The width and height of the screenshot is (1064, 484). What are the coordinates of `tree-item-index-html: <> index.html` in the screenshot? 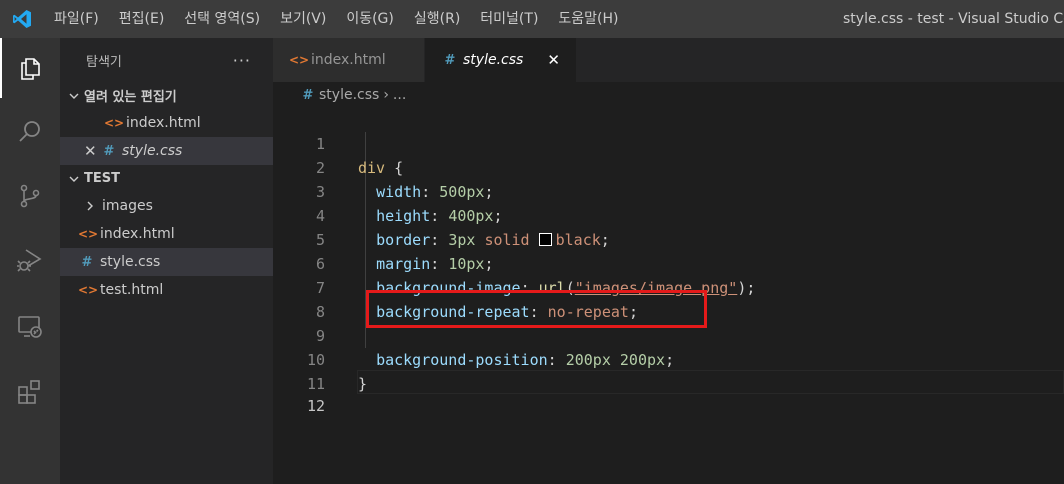 It's located at (166, 234).